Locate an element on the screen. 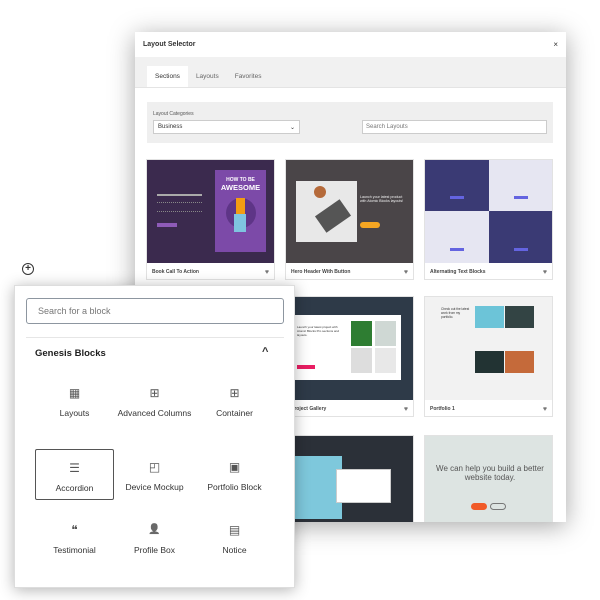 The height and width of the screenshot is (600, 600). card-title: Project Gallery is located at coordinates (309, 409).